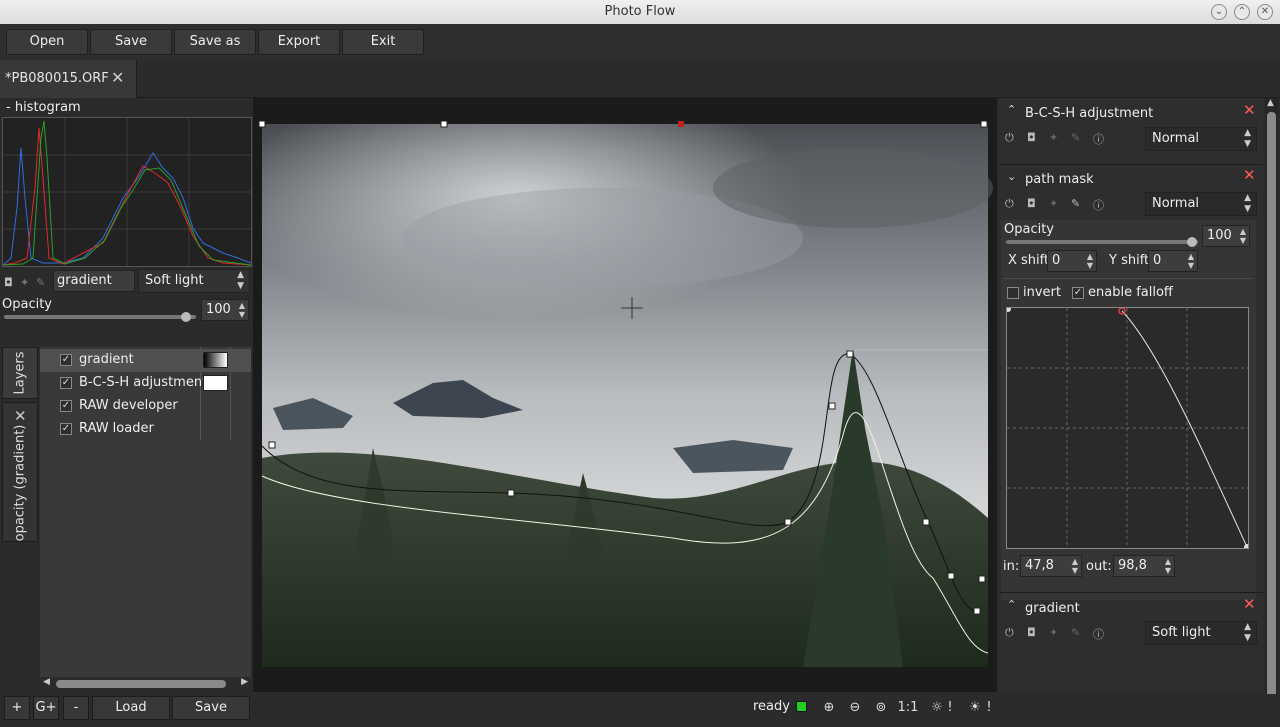  I want to click on exit-button: Exit, so click(383, 42).